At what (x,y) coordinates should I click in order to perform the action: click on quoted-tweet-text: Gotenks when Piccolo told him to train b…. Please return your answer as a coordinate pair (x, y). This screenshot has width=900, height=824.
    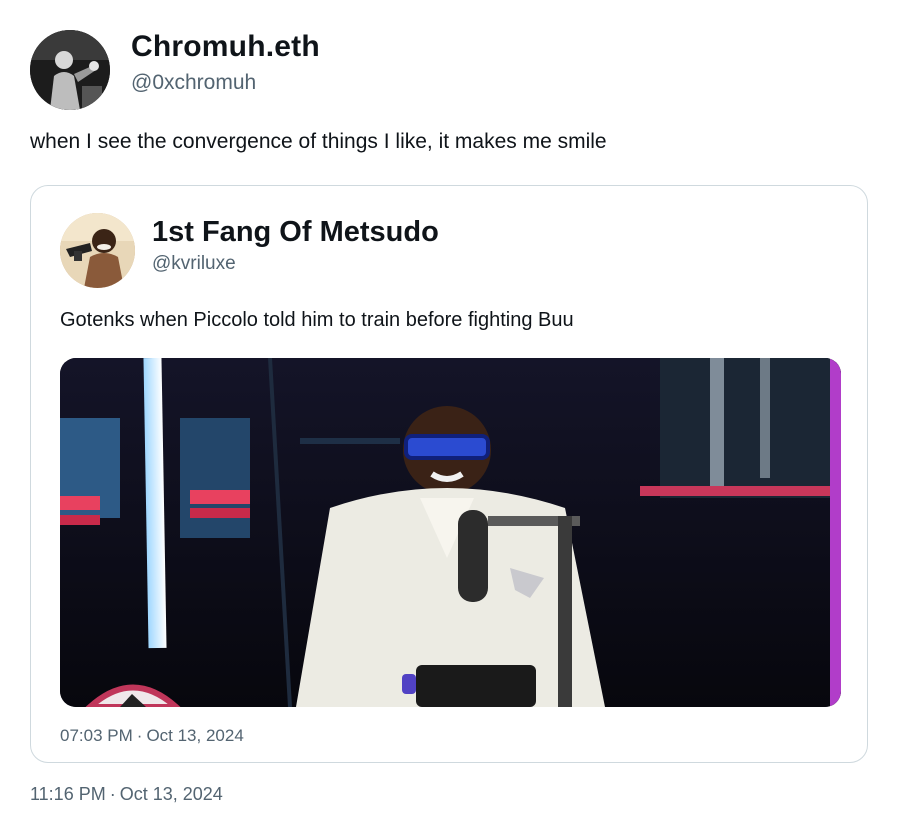
    Looking at the image, I should click on (317, 320).